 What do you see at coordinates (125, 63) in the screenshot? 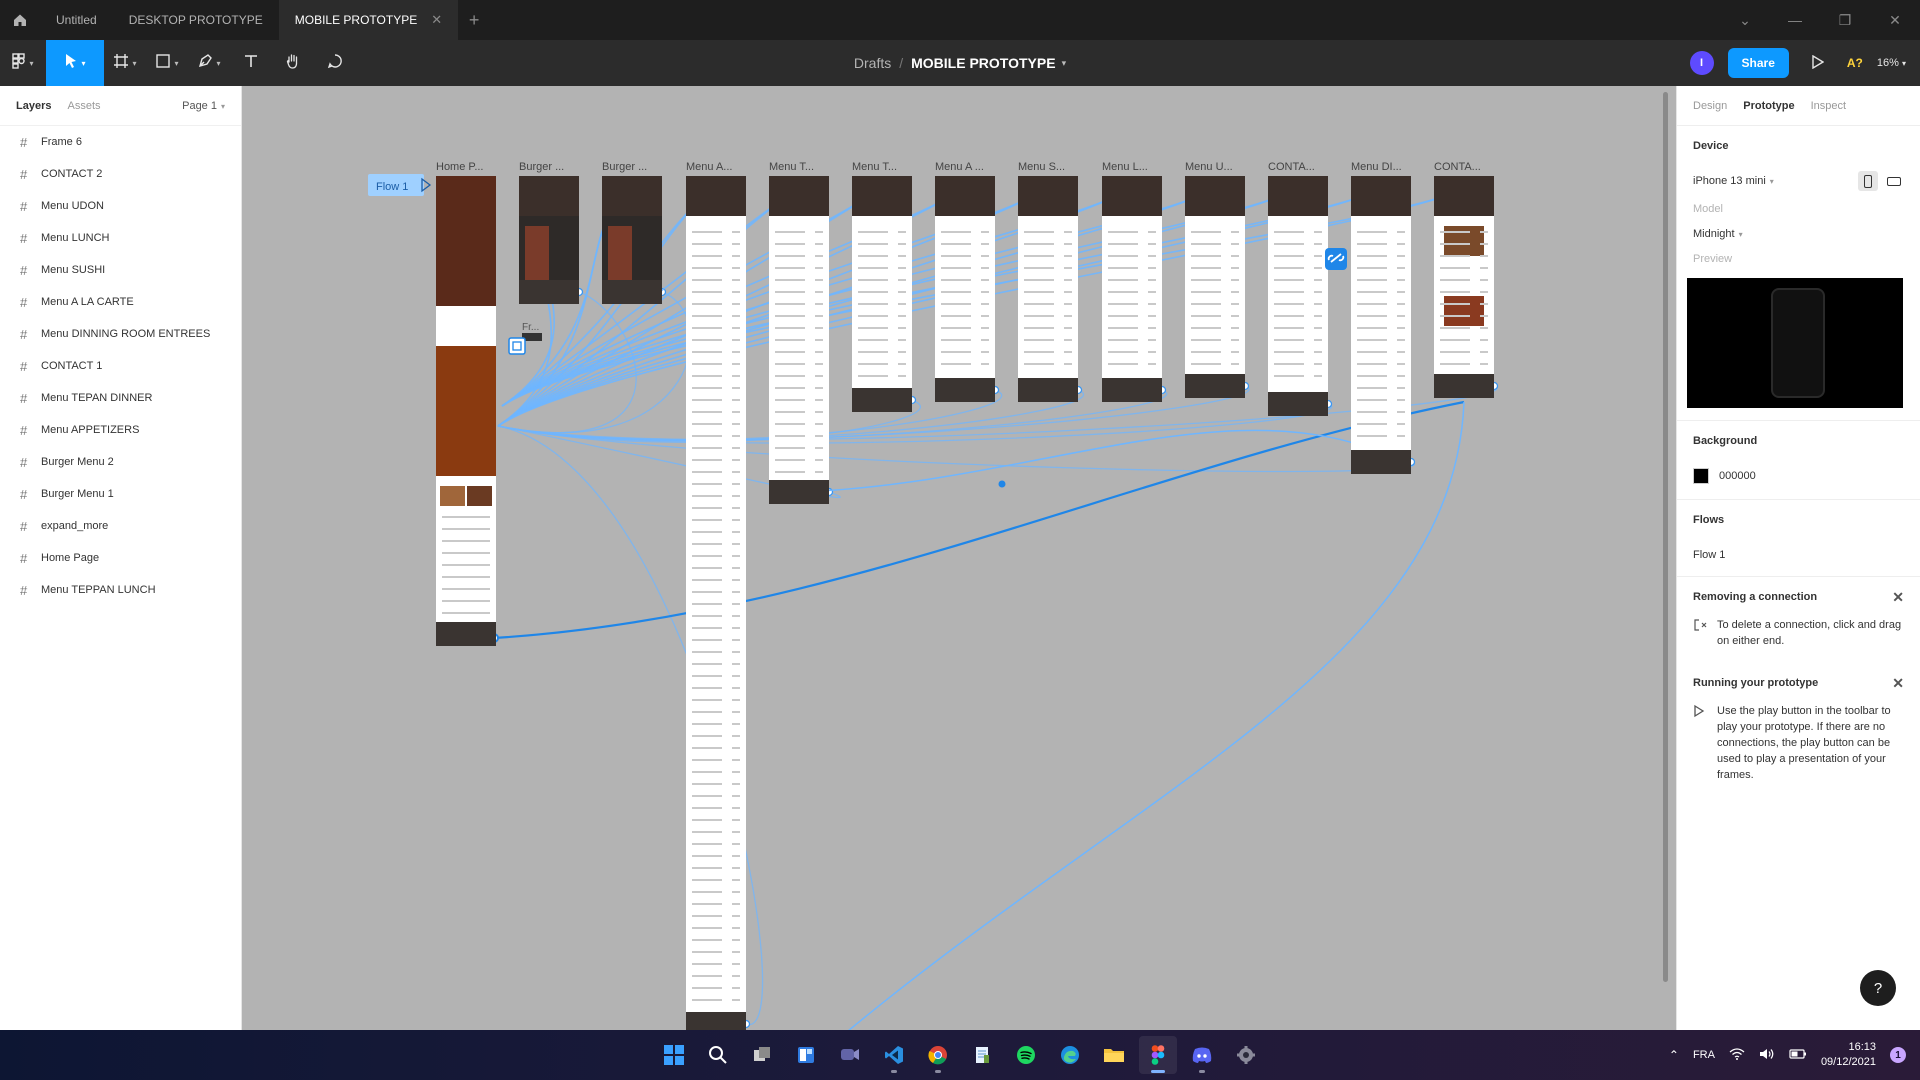
I see `frame-tool: ▾` at bounding box center [125, 63].